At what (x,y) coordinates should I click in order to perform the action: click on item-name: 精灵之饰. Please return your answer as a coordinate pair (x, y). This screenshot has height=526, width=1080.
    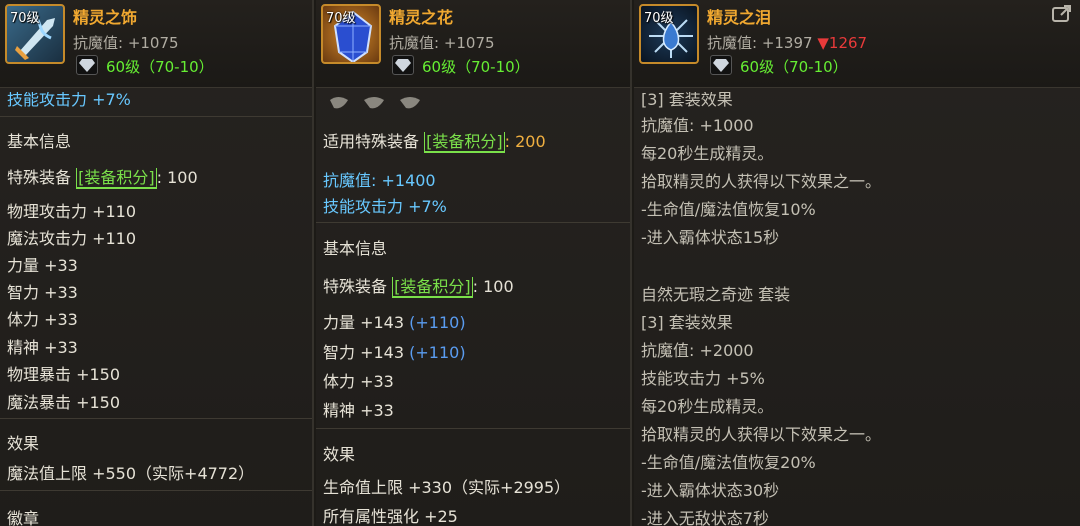
    Looking at the image, I should click on (105, 17).